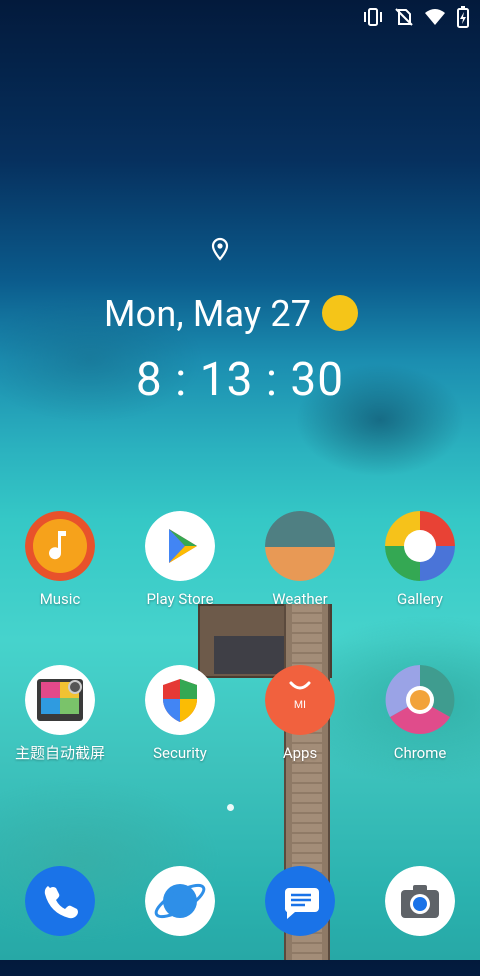  Describe the element at coordinates (230, 807) in the screenshot. I see `page-indicator-dot` at that location.